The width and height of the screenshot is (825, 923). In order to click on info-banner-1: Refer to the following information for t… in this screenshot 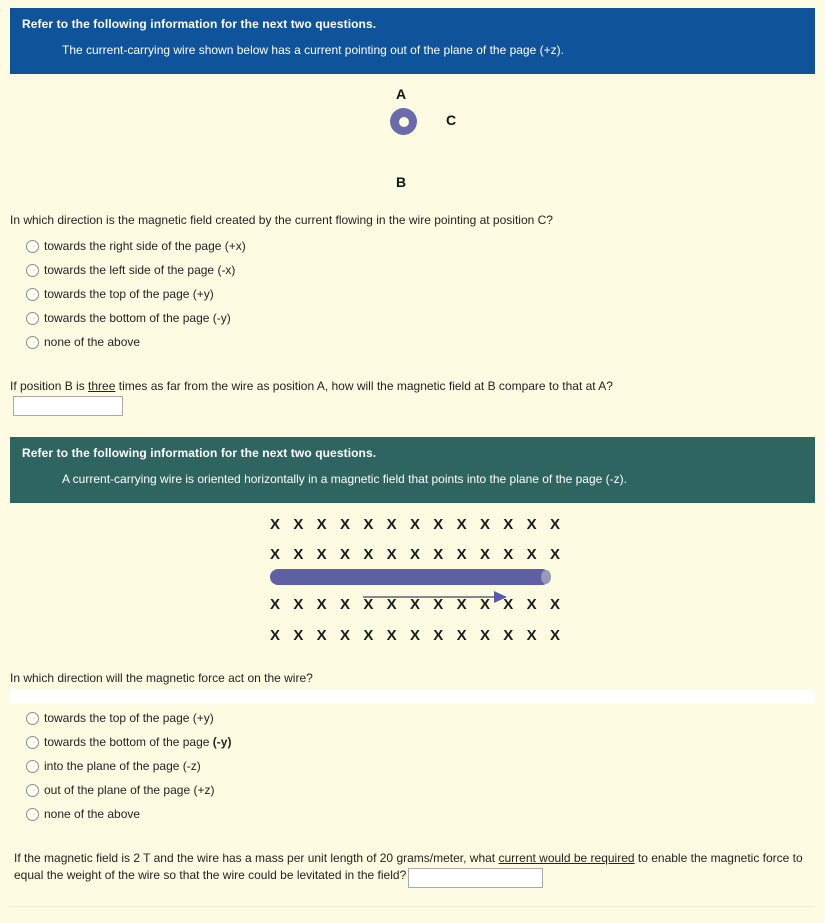, I will do `click(412, 41)`.